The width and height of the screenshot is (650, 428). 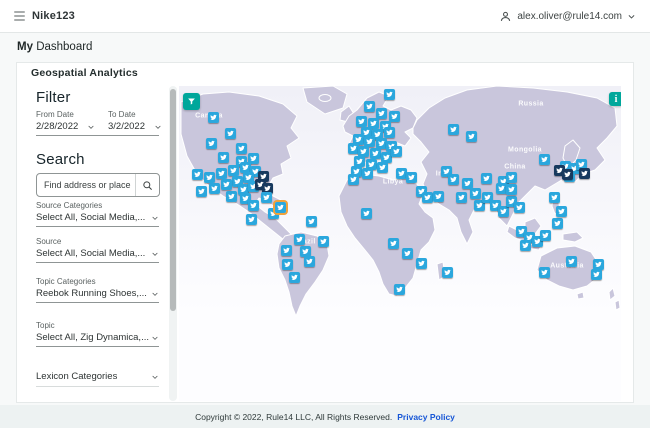 What do you see at coordinates (173, 200) in the screenshot?
I see `panel-scrollbar-thumb` at bounding box center [173, 200].